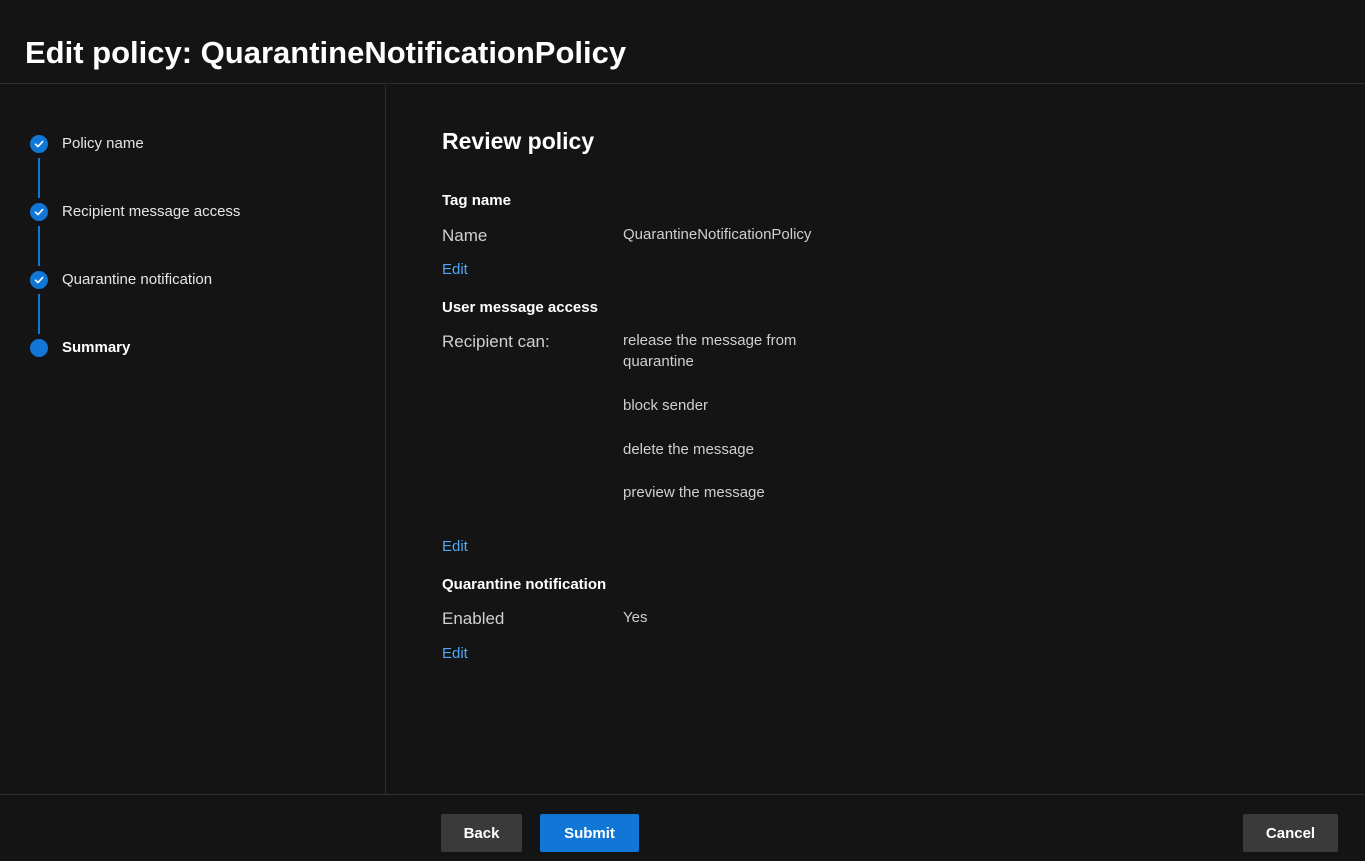  I want to click on step-policy-name: Policy name, so click(200, 145).